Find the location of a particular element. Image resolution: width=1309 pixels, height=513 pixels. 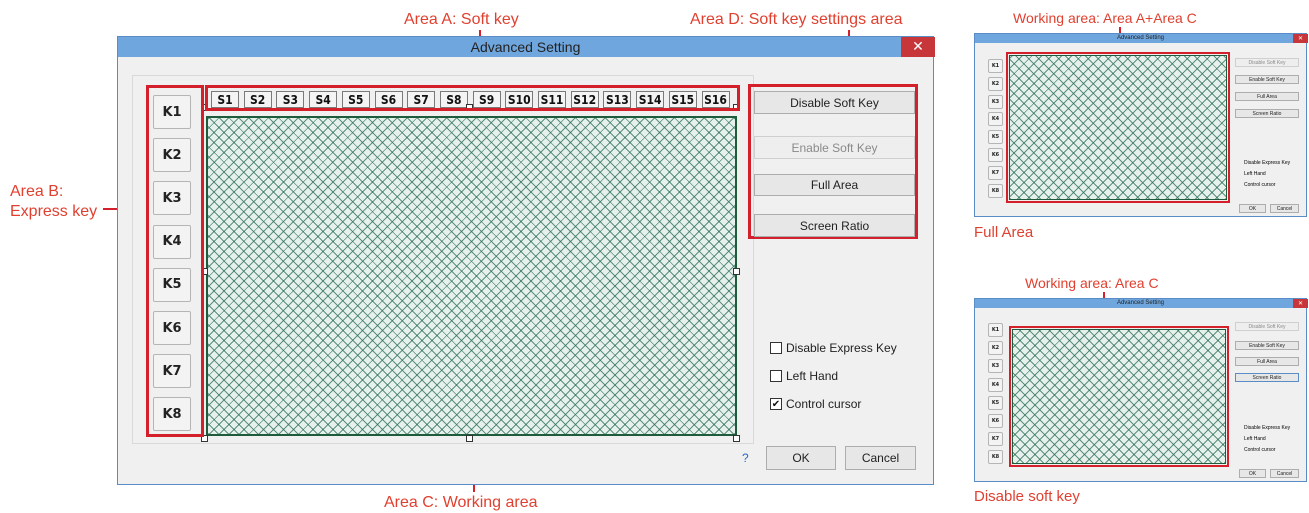

annotation-area-c: Area C: Working area is located at coordinates (461, 502).